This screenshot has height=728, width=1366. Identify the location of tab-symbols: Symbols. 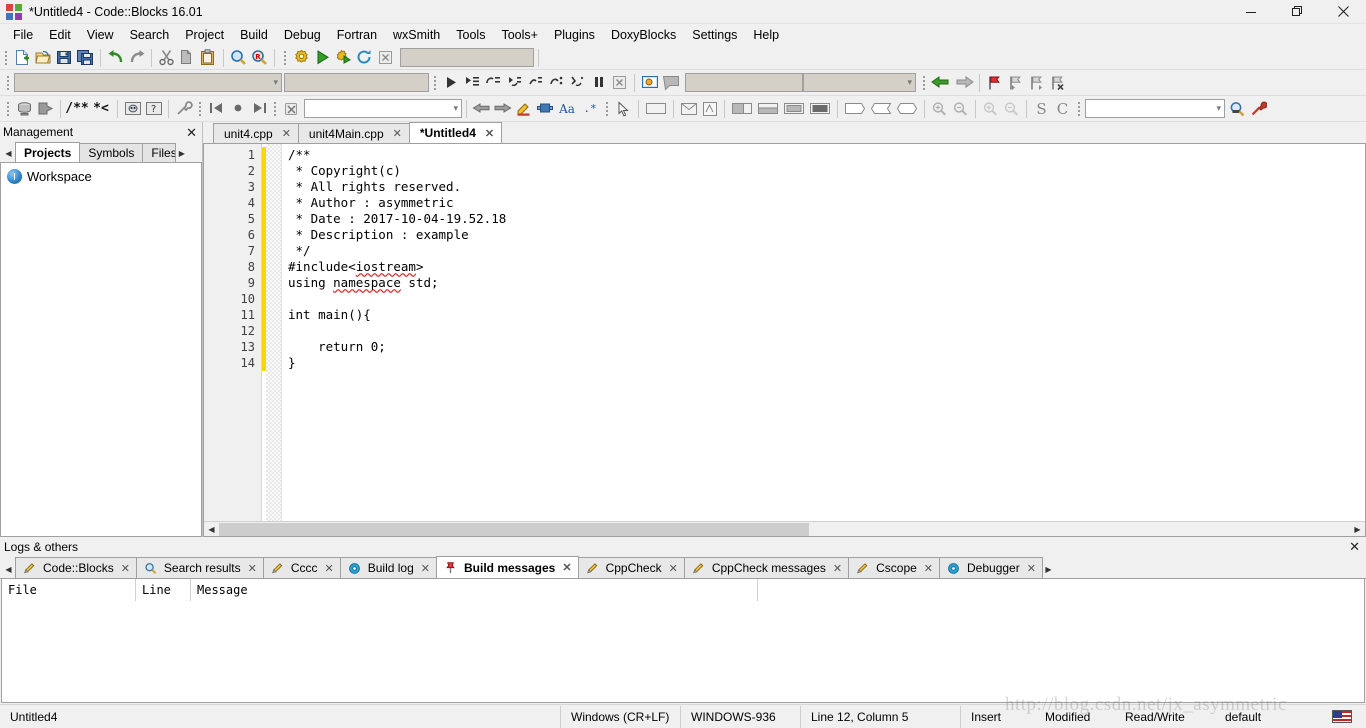
(111, 152).